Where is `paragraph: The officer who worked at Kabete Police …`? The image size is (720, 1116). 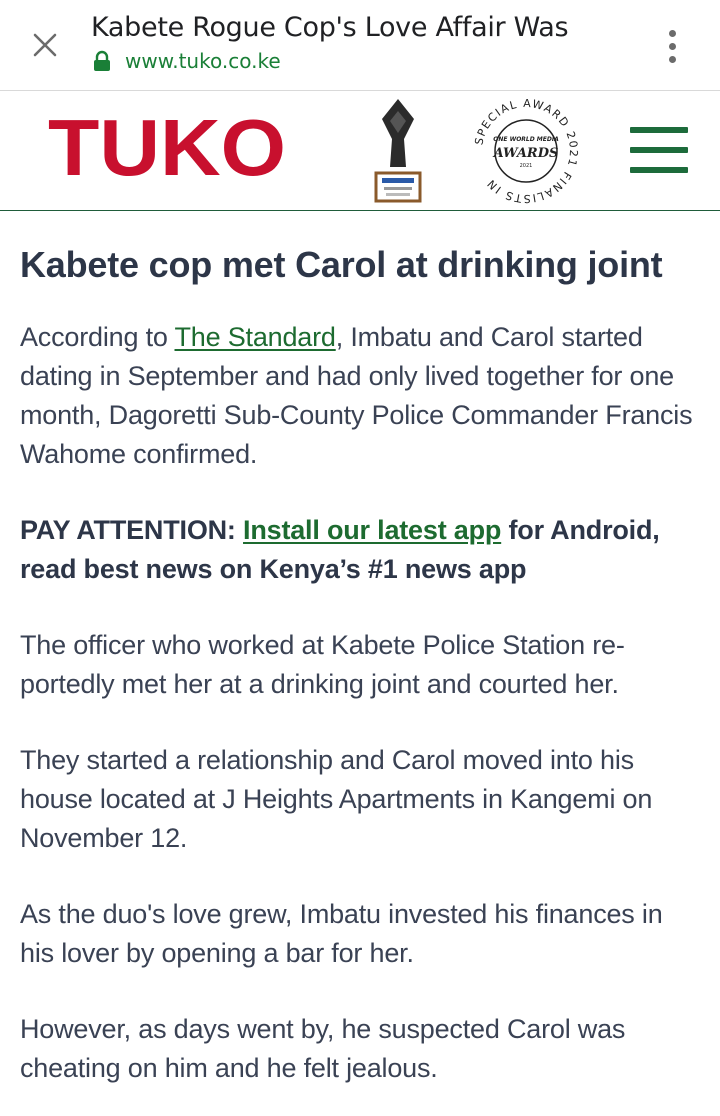 paragraph: The officer who worked at Kabete Police … is located at coordinates (322, 664).